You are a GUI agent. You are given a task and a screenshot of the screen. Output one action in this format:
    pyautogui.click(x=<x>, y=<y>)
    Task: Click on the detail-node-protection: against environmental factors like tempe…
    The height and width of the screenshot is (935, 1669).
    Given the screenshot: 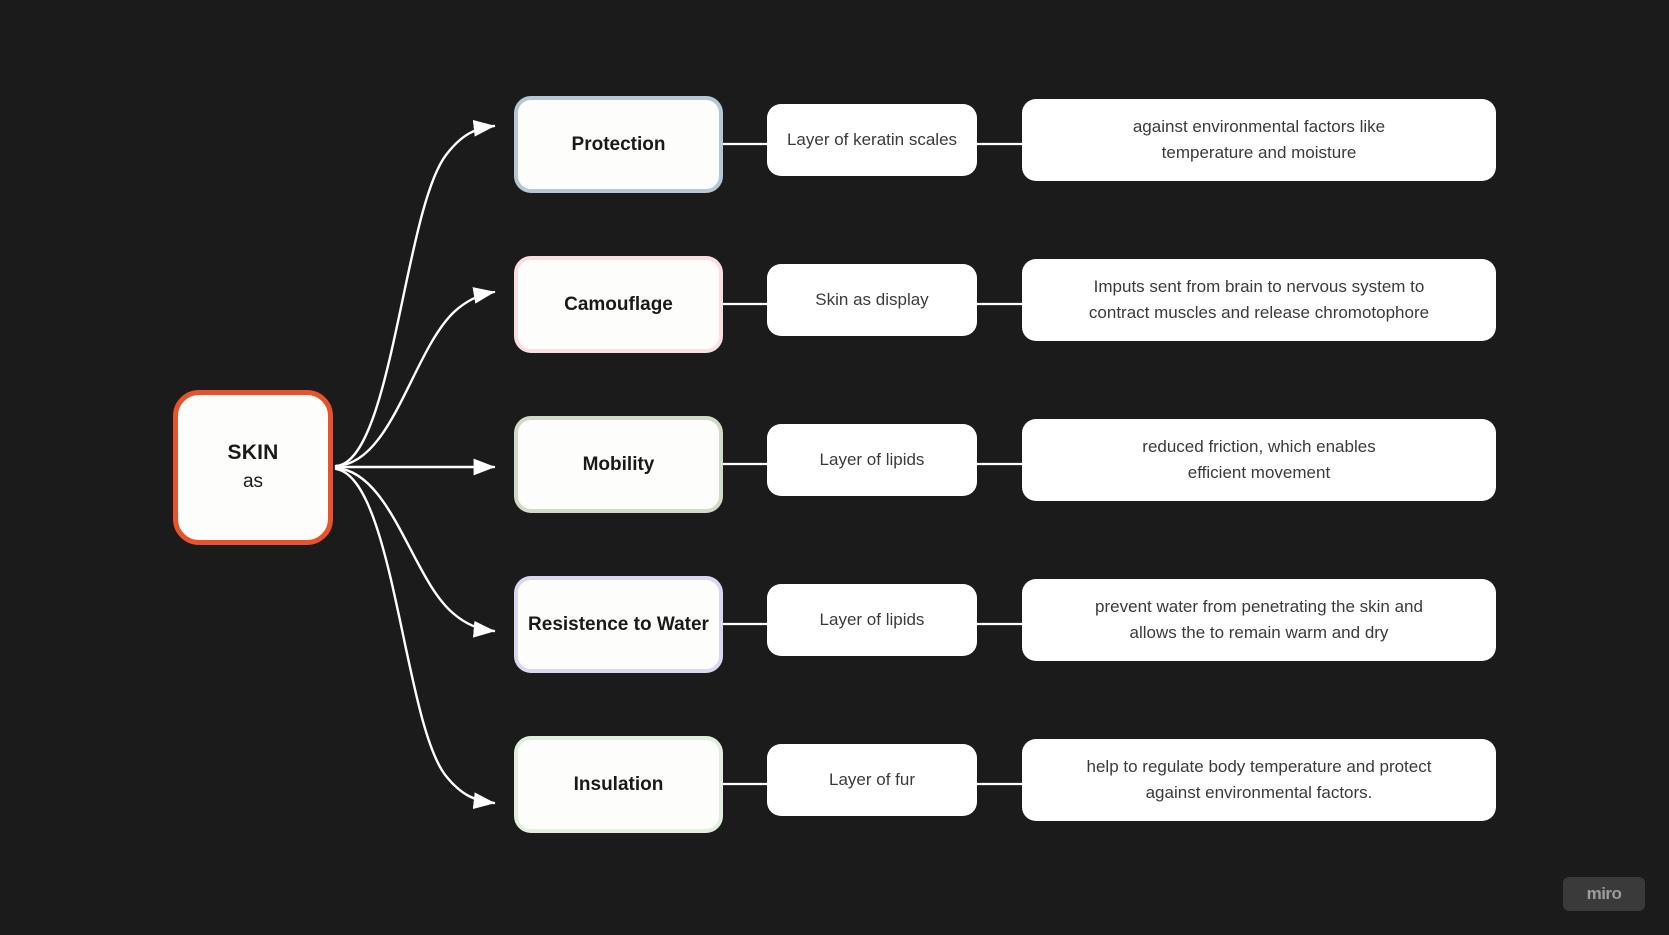 What is the action you would take?
    pyautogui.click(x=1259, y=140)
    